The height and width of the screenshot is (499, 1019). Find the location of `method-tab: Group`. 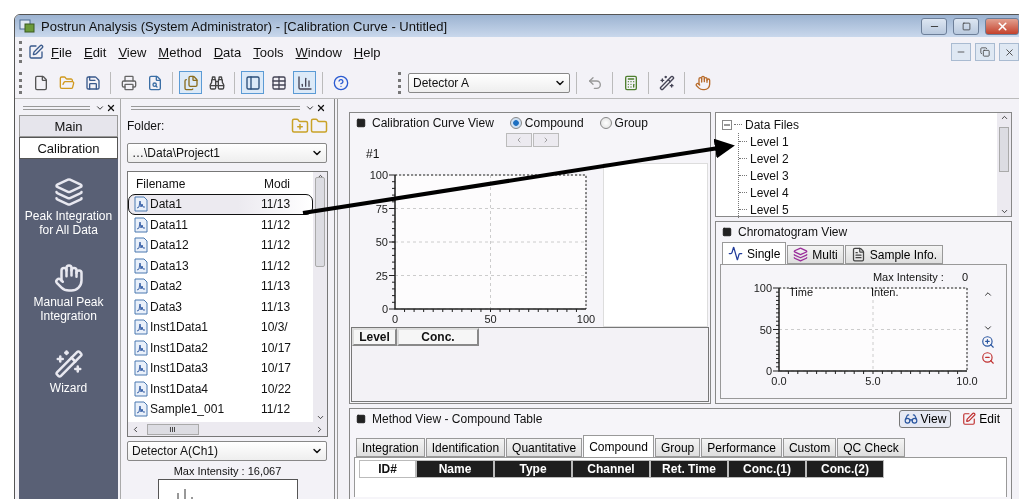

method-tab: Group is located at coordinates (677, 447).